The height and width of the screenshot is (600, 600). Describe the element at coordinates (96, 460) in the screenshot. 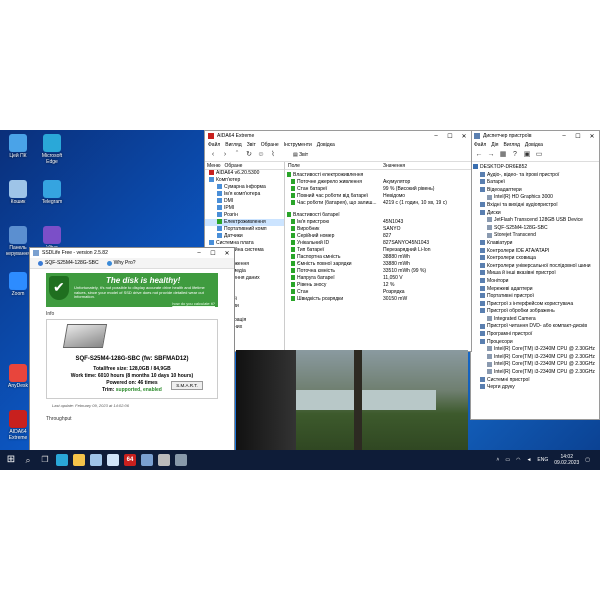

I see `store-icon` at that location.